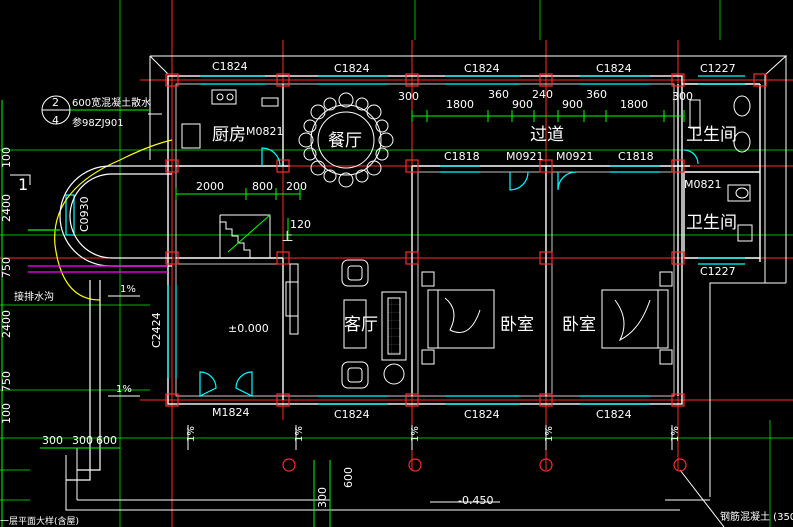 The width and height of the screenshot is (793, 527). I want to click on slope-7: 1%, so click(675, 434).